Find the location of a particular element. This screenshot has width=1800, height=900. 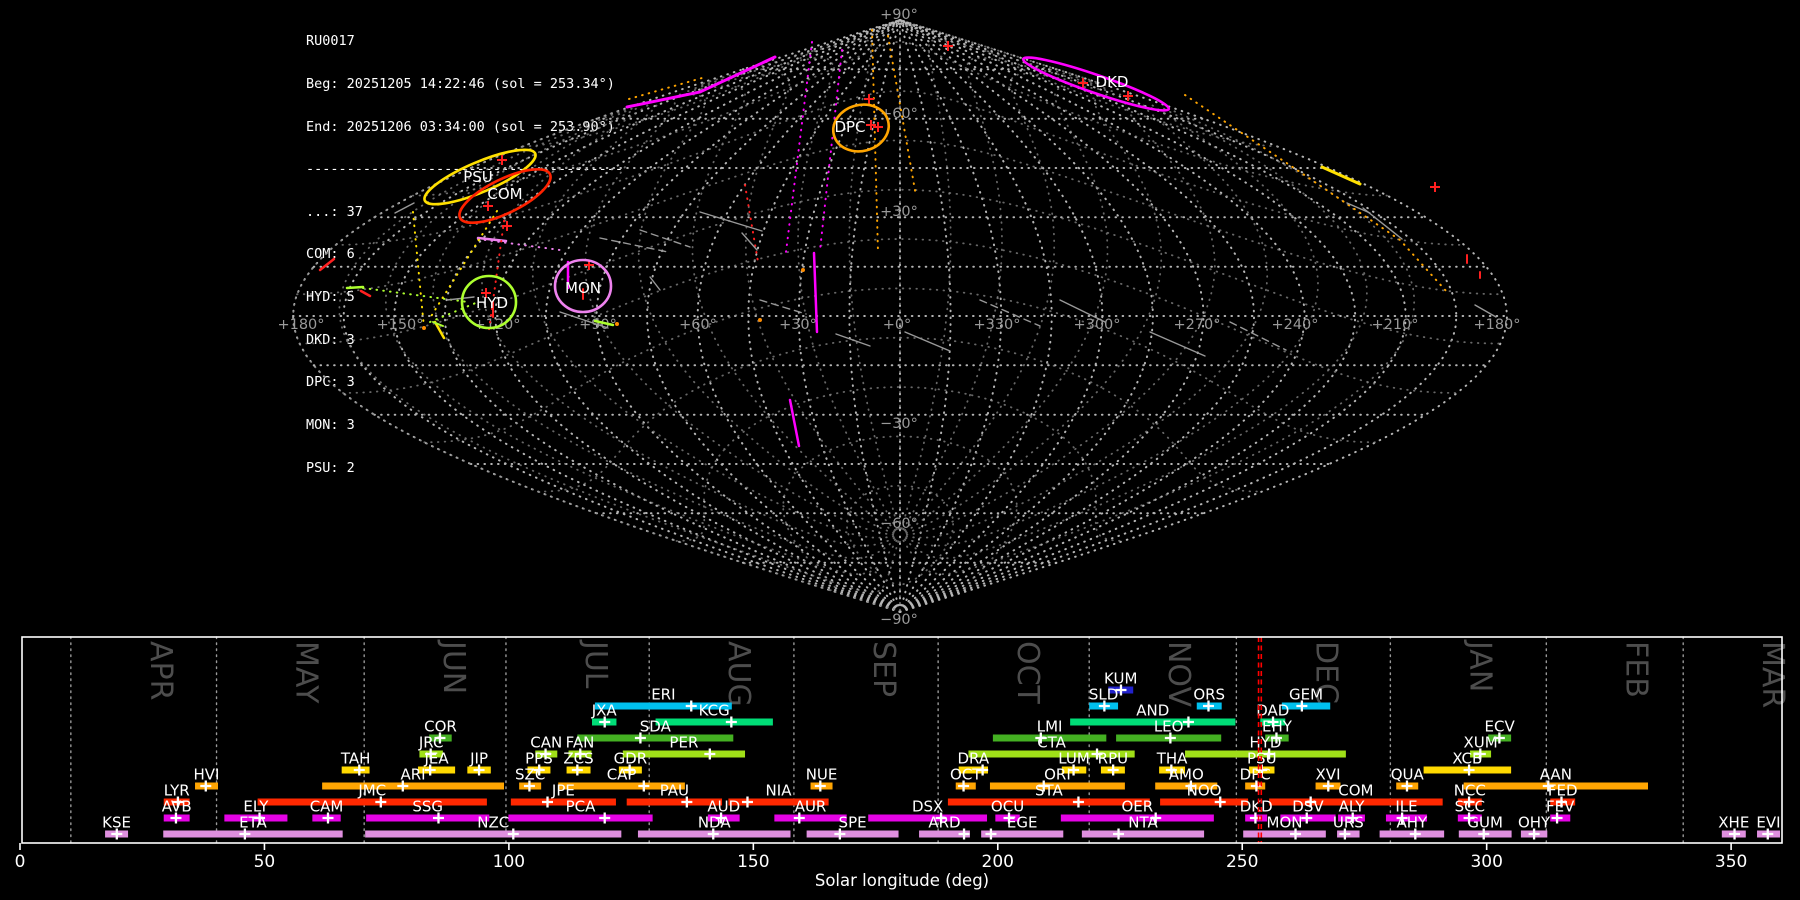

shower-kse: KSE is located at coordinates (116, 827).